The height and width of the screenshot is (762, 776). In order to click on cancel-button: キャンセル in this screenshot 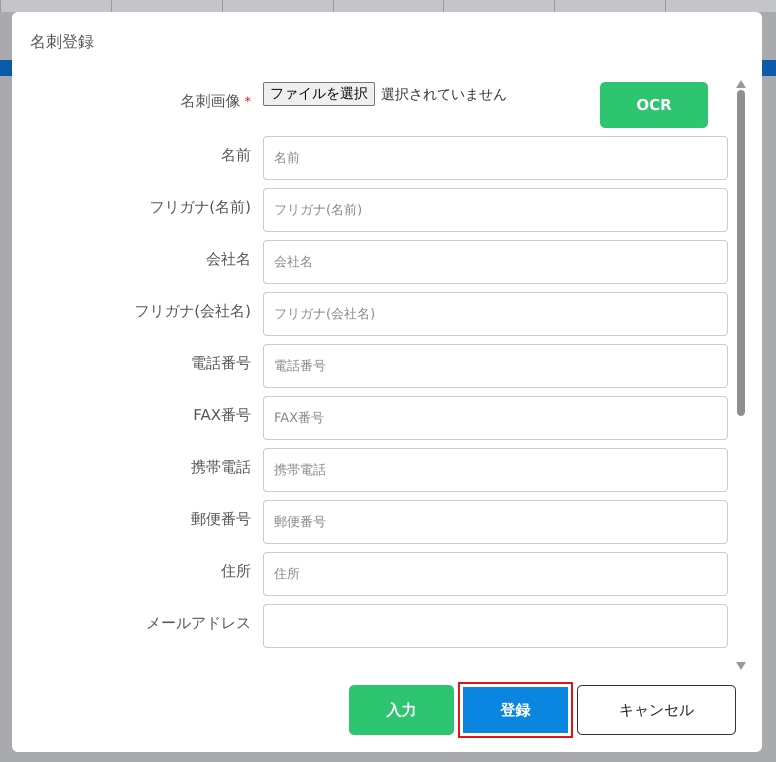, I will do `click(656, 710)`.